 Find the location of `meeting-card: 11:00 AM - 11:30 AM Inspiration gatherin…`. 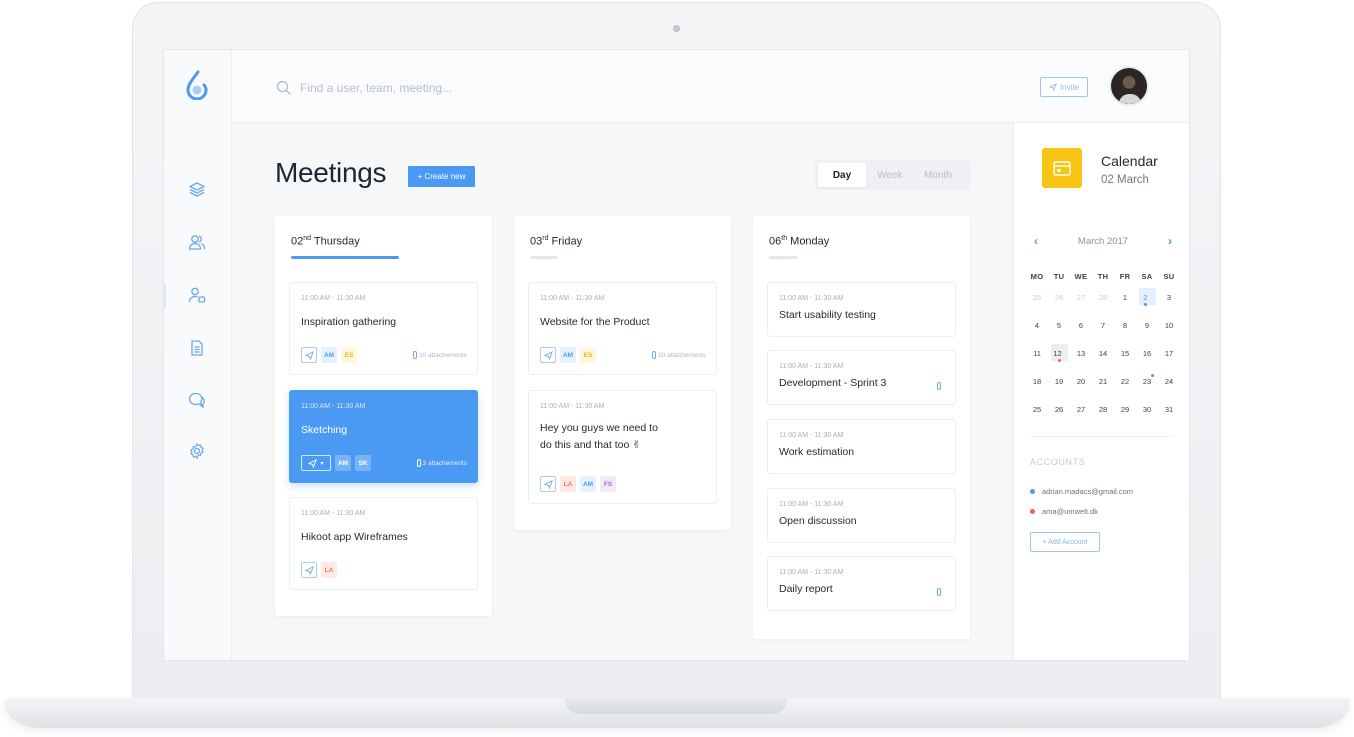

meeting-card: 11:00 AM - 11:30 AM Inspiration gatherin… is located at coordinates (383, 328).